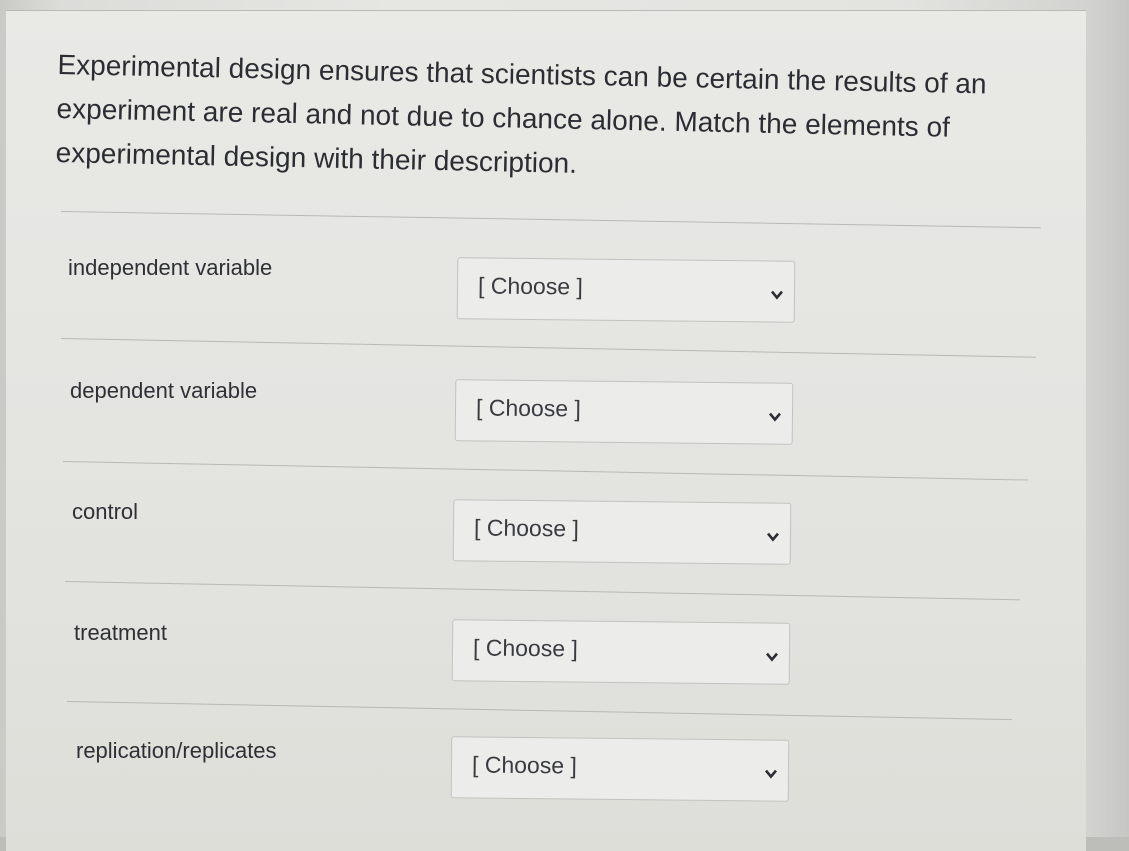  I want to click on answer-dropdown-replication-replicates: [ Choose ], so click(620, 769).